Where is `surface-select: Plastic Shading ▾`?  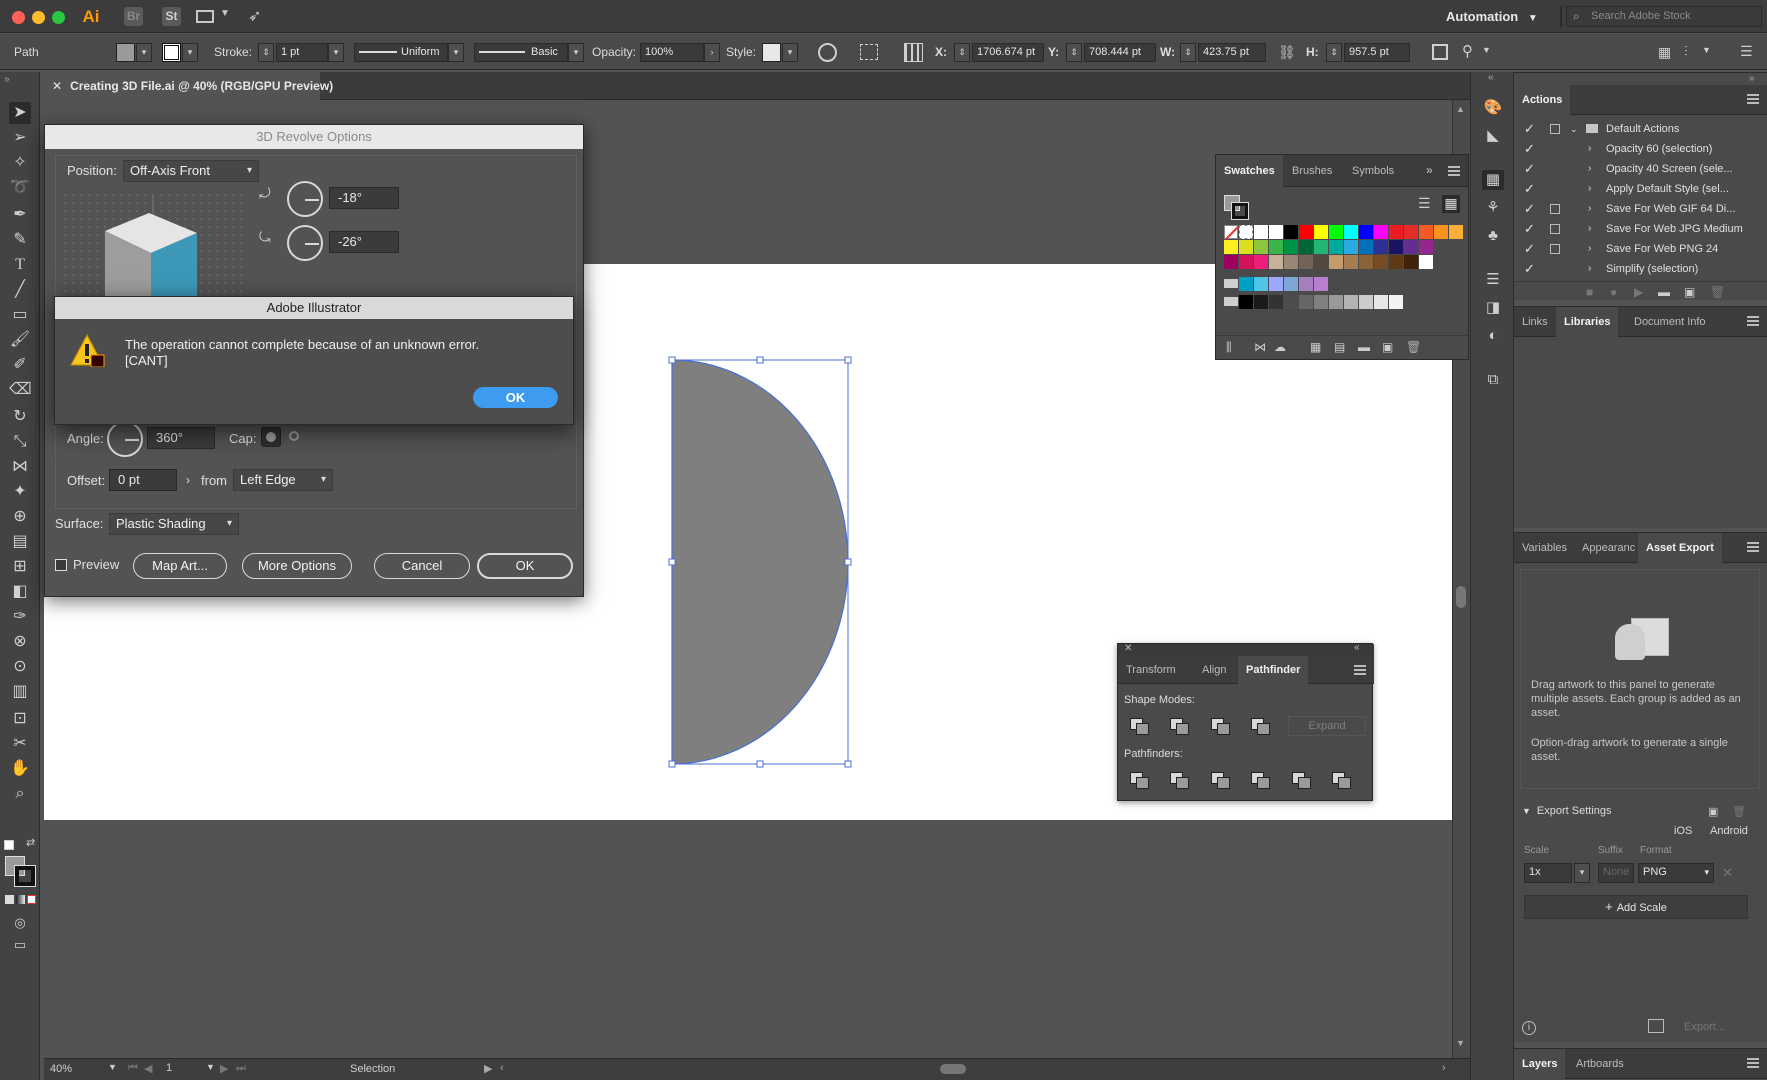 surface-select: Plastic Shading ▾ is located at coordinates (174, 524).